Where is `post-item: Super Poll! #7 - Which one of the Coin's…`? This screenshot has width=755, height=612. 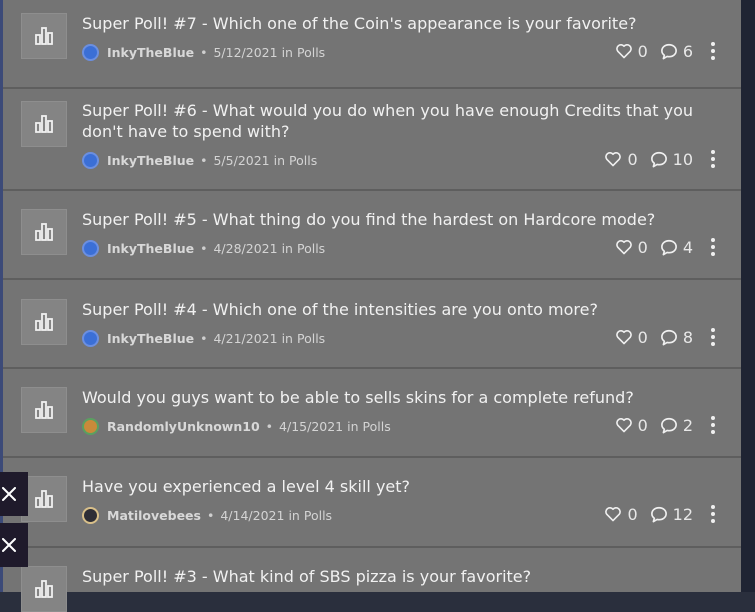 post-item: Super Poll! #7 - Which one of the Coin's… is located at coordinates (372, 44).